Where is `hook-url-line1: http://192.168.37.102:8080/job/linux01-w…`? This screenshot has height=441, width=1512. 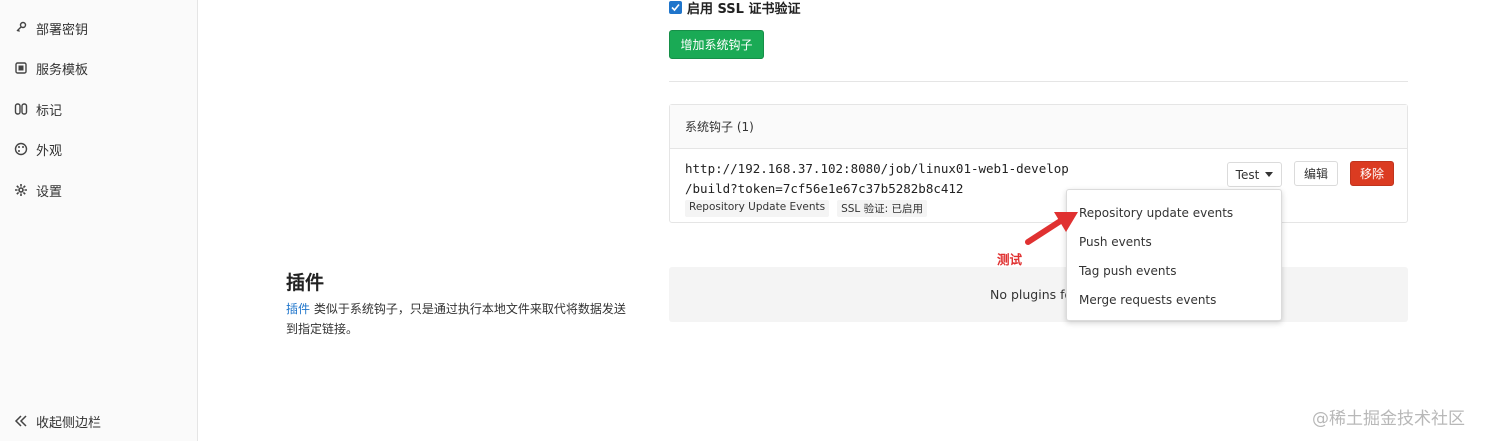
hook-url-line1: http://192.168.37.102:8080/job/linux01-w… is located at coordinates (877, 168).